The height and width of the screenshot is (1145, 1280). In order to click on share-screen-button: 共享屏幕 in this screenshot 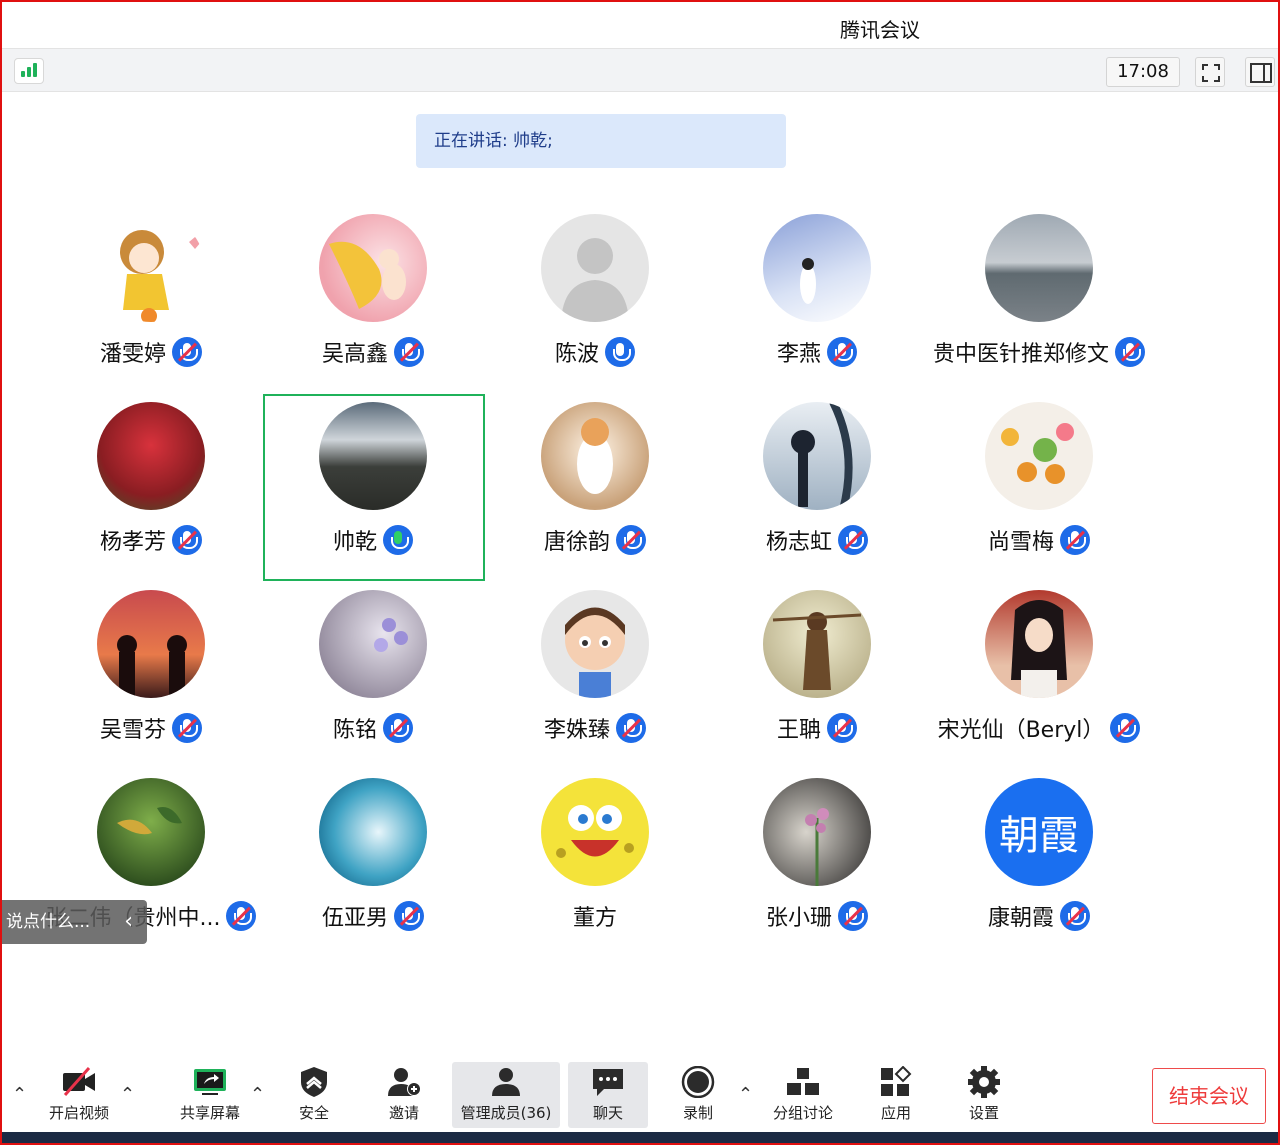, I will do `click(210, 1095)`.